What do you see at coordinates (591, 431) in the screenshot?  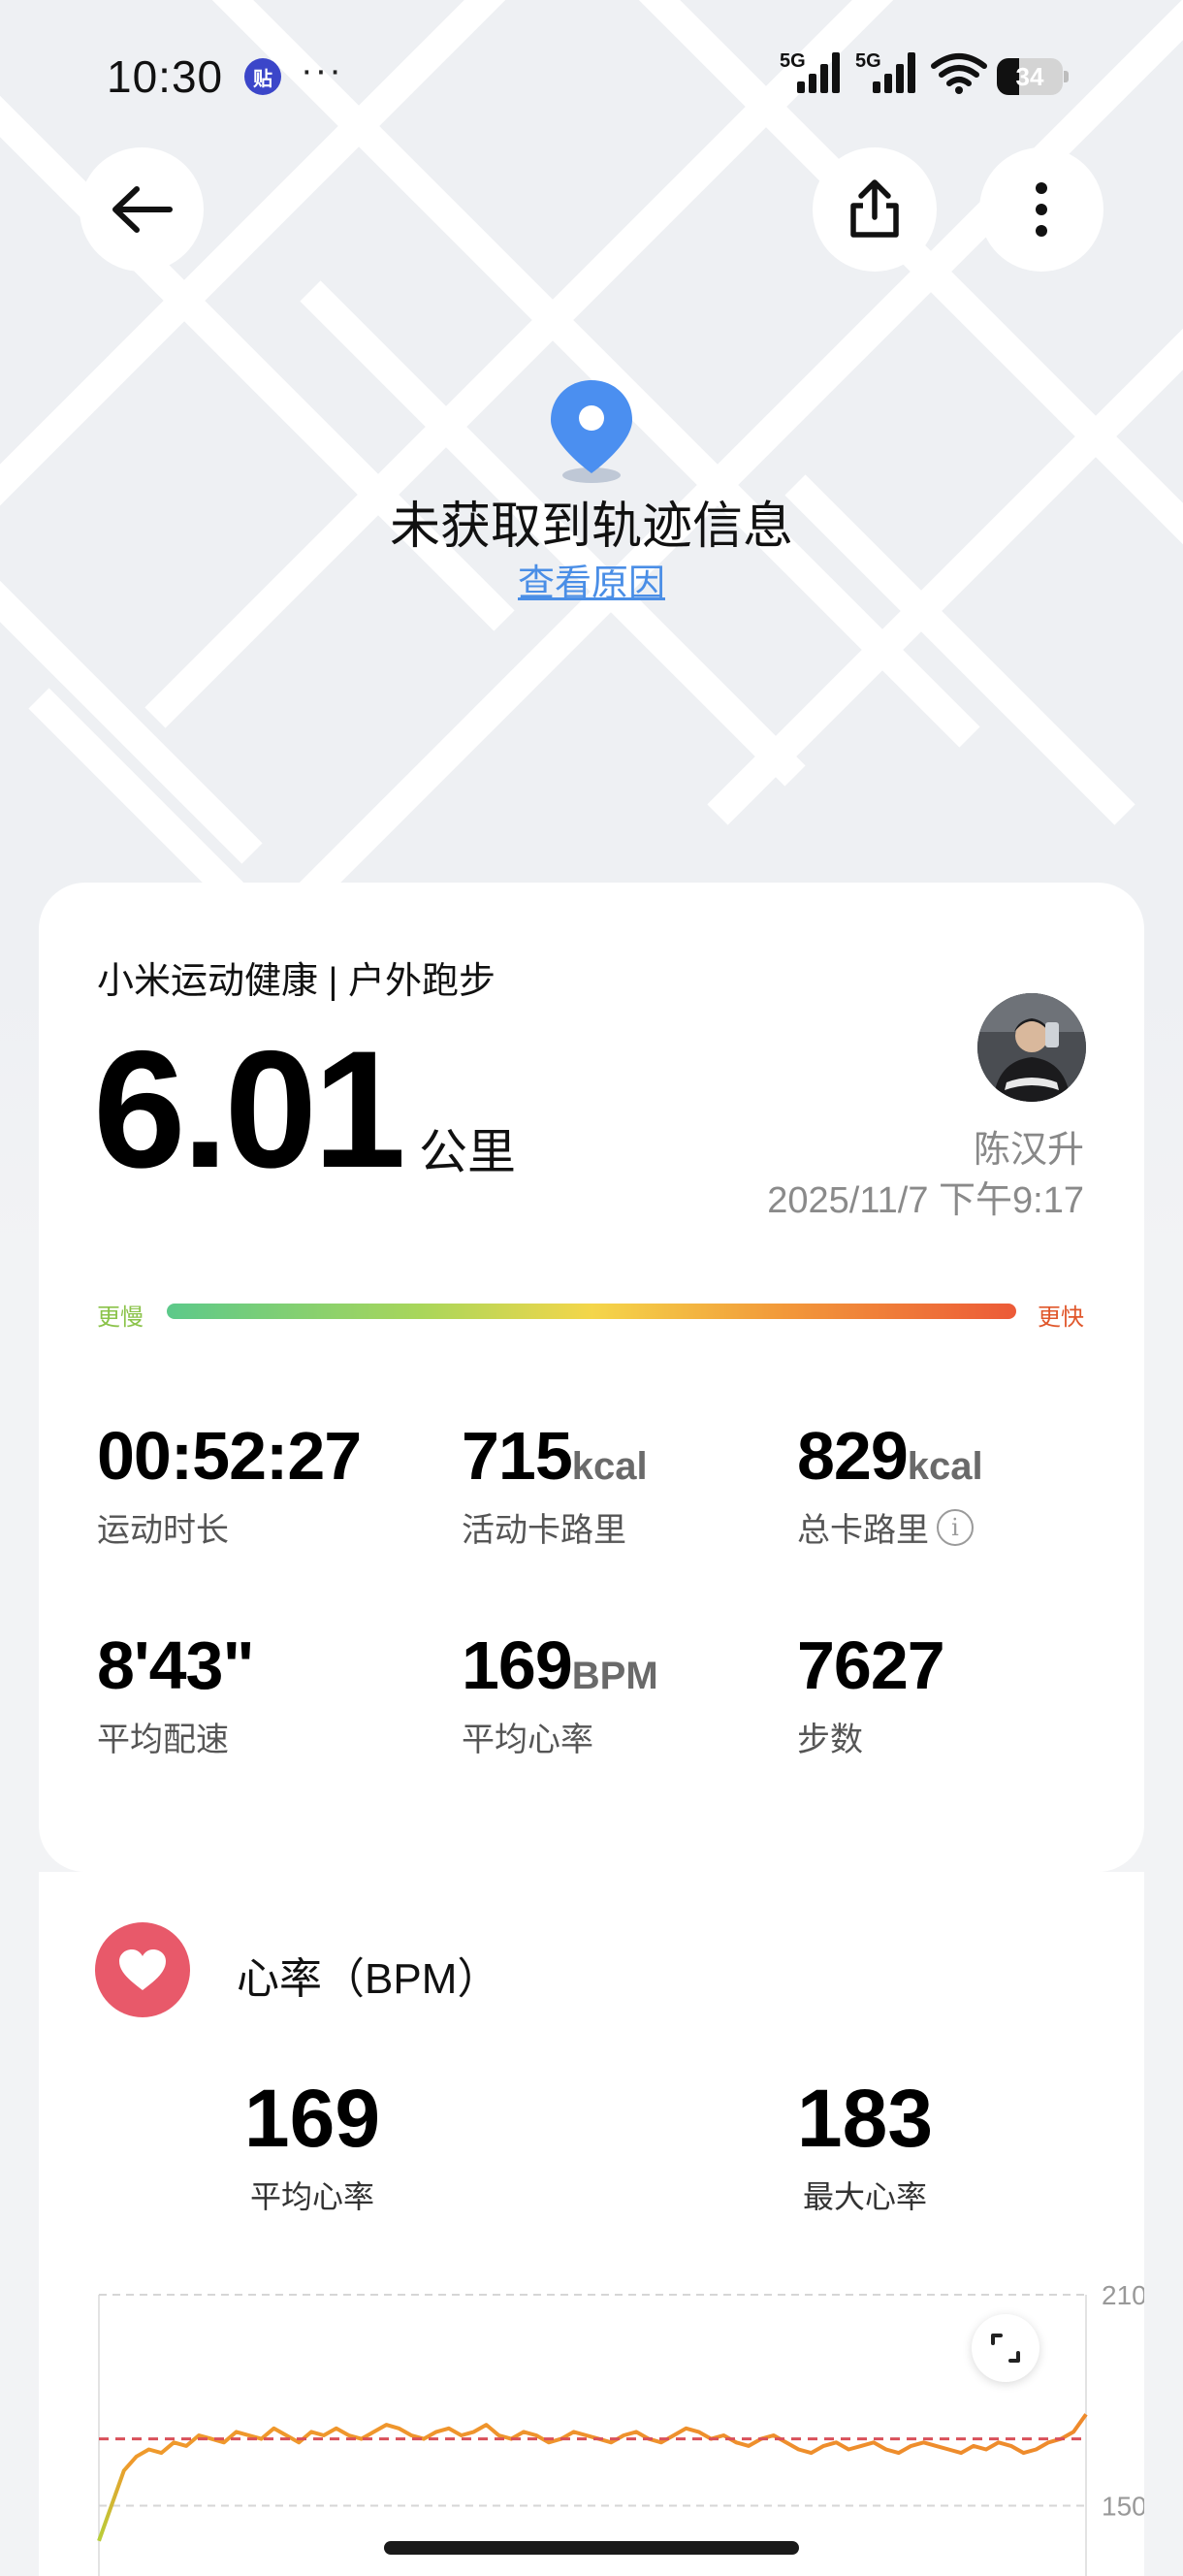 I see `location-pin-icon` at bounding box center [591, 431].